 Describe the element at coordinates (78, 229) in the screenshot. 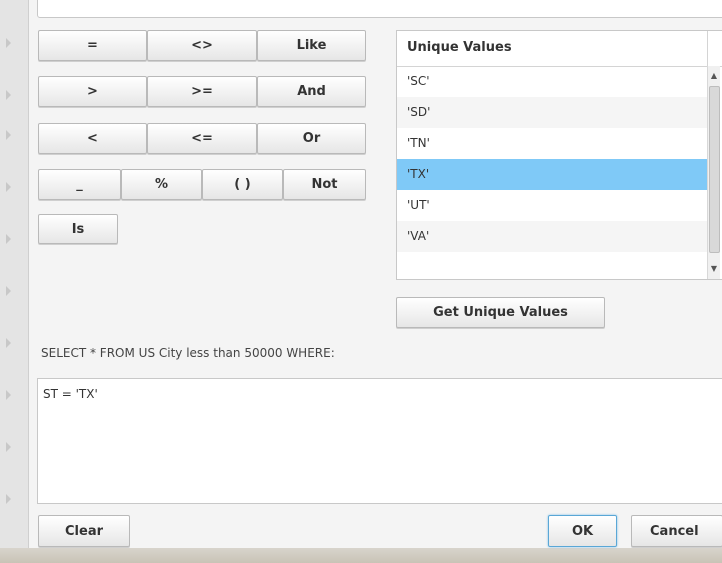

I see `is-button: Is` at that location.